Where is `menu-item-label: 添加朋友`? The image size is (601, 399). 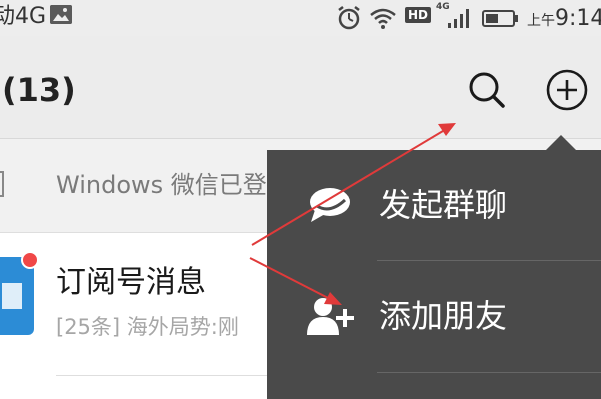 menu-item-label: 添加朋友 is located at coordinates (443, 316).